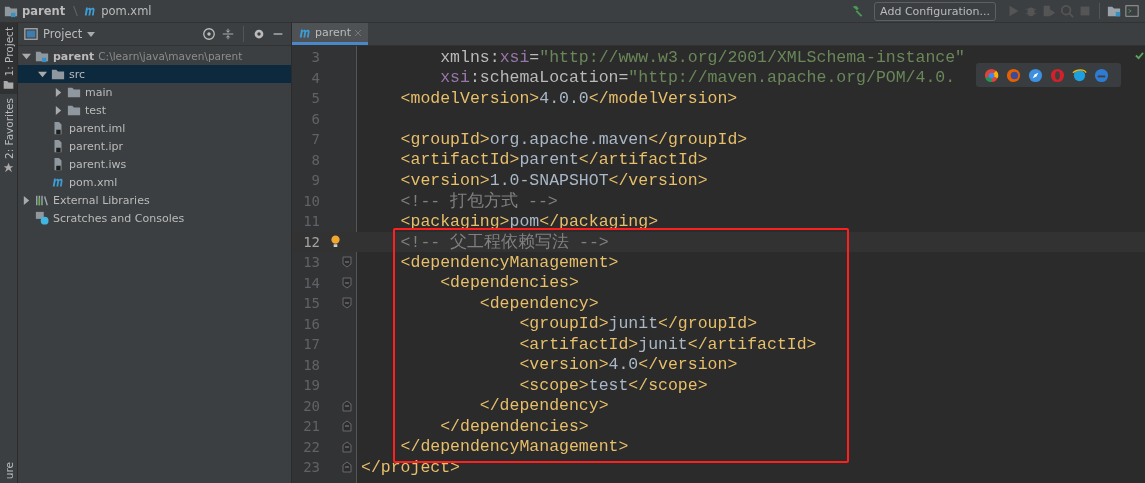  What do you see at coordinates (628, 365) in the screenshot?
I see `code-line: <version>4.0</version>` at bounding box center [628, 365].